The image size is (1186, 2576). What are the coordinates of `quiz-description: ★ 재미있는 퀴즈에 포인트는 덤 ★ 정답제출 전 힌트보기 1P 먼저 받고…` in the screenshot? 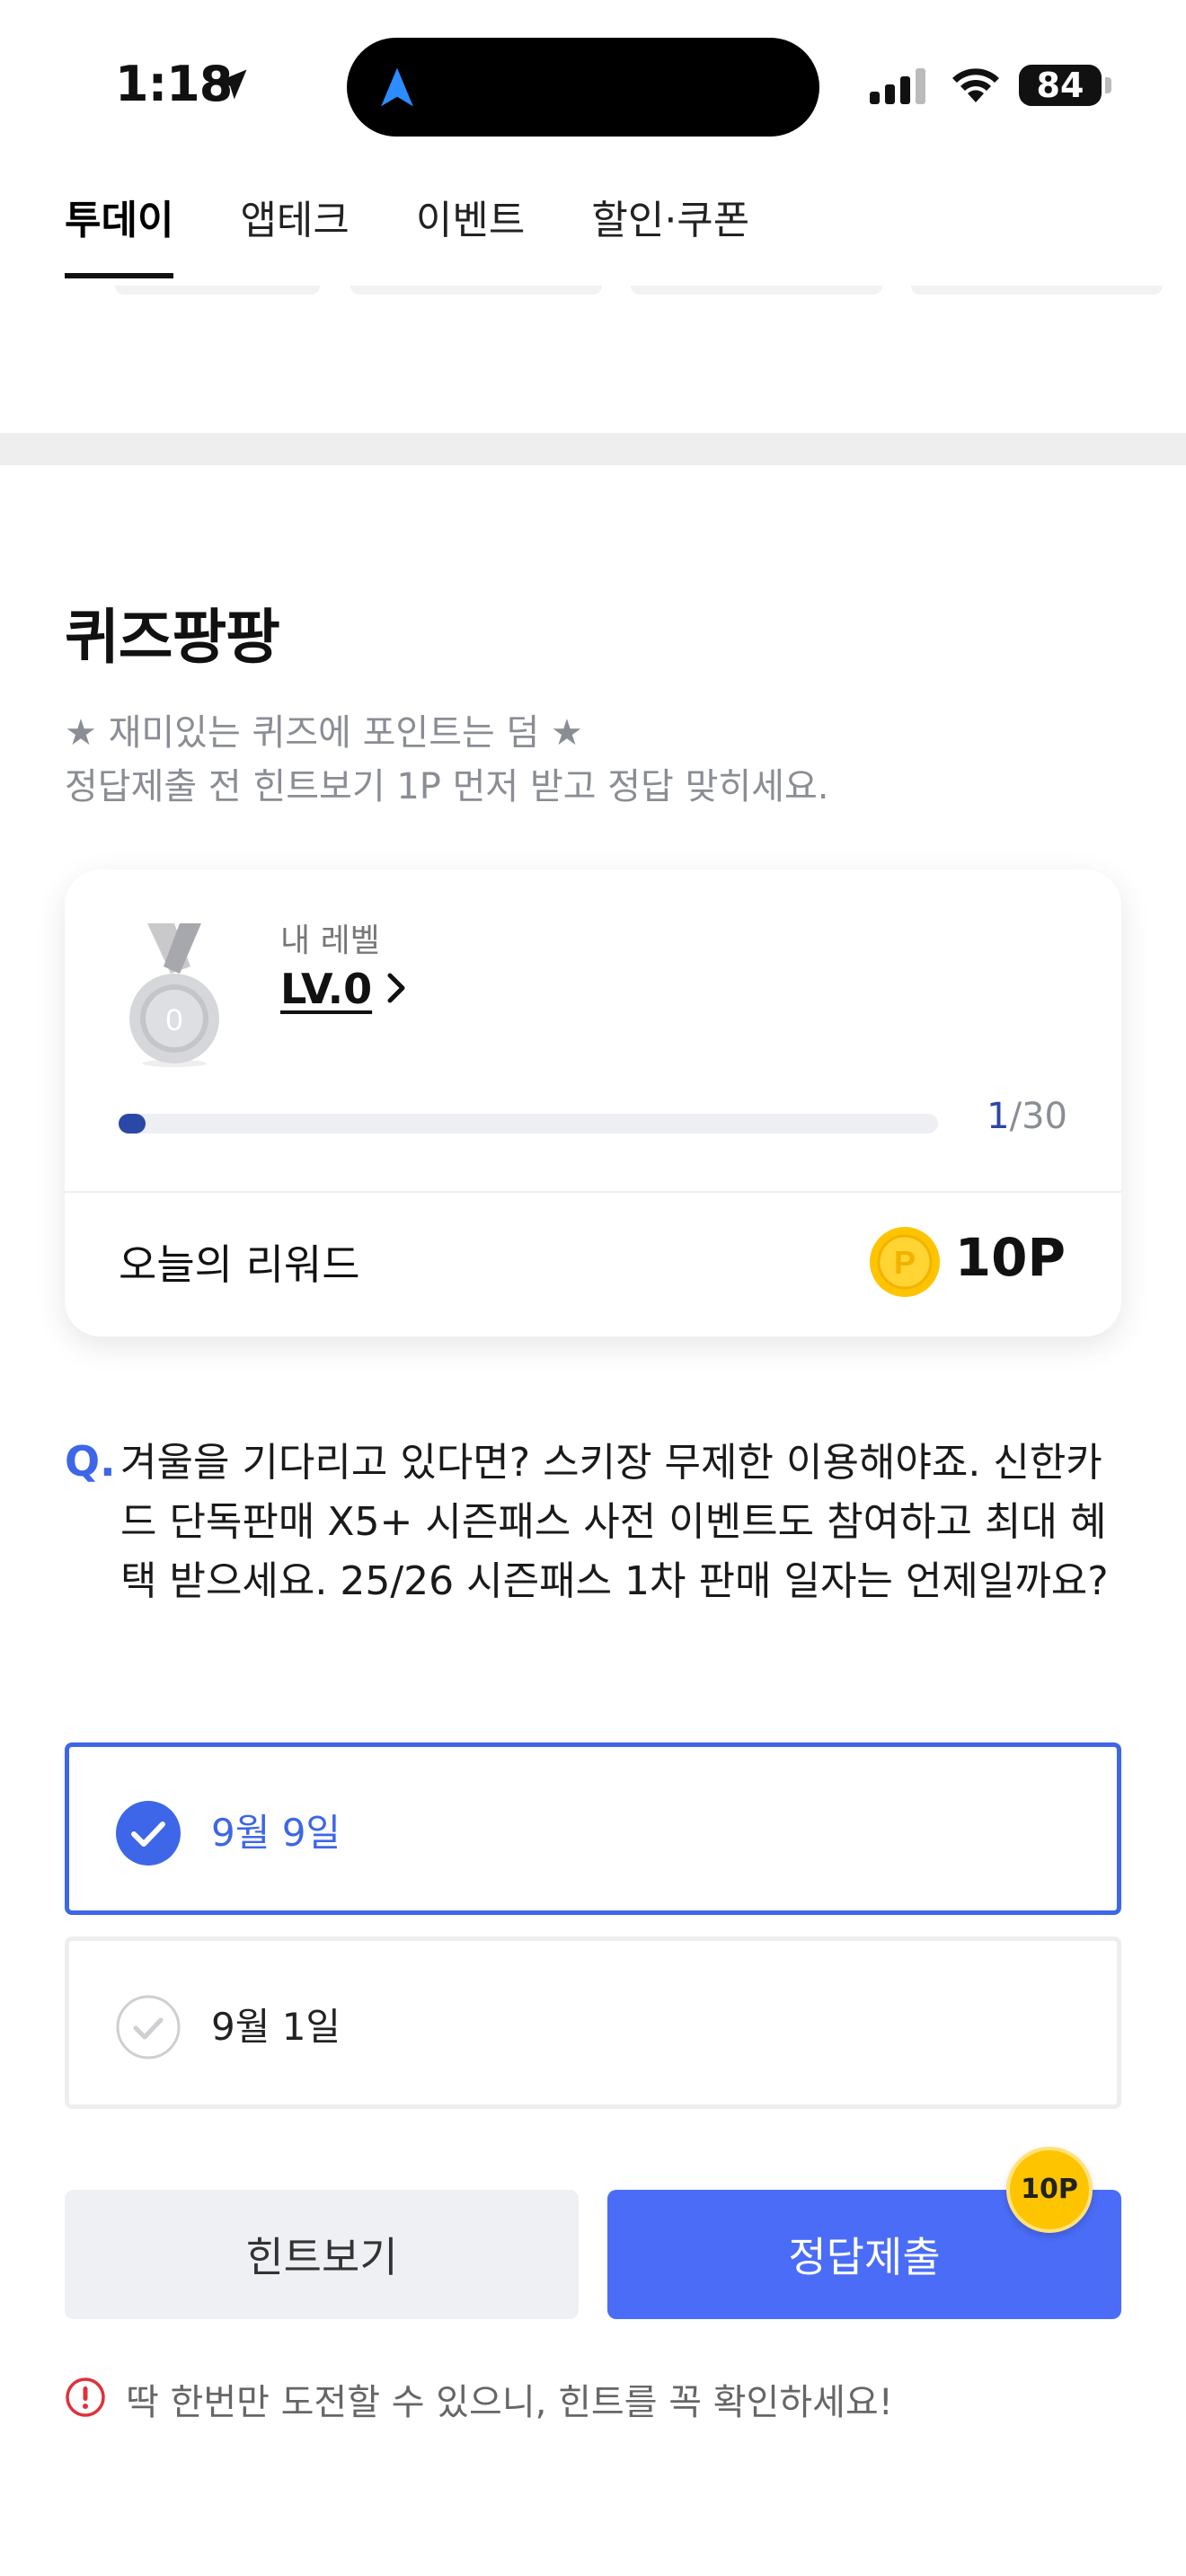 It's located at (447, 759).